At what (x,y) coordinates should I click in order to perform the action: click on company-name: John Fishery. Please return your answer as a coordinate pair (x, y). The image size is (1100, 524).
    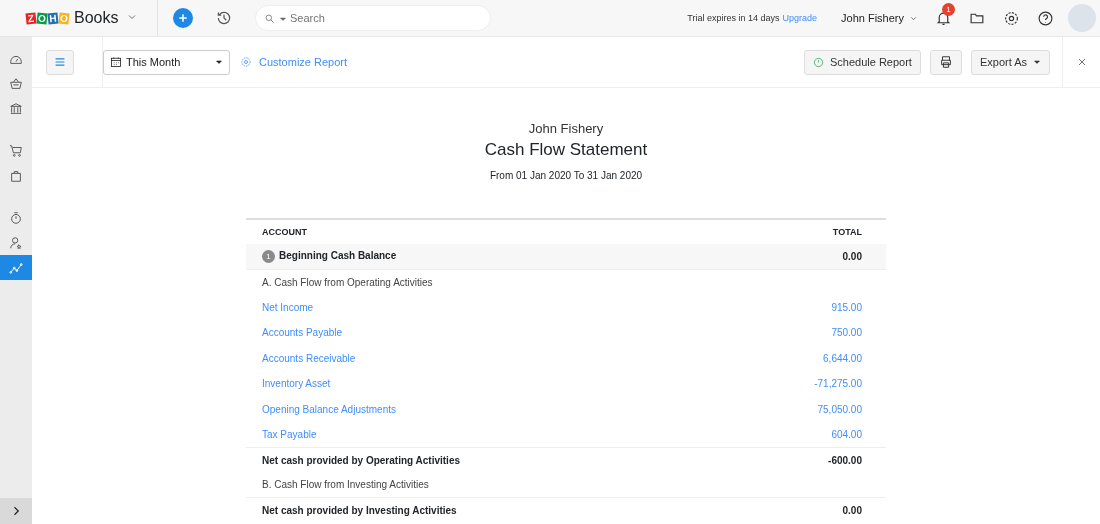
    Looking at the image, I should click on (566, 128).